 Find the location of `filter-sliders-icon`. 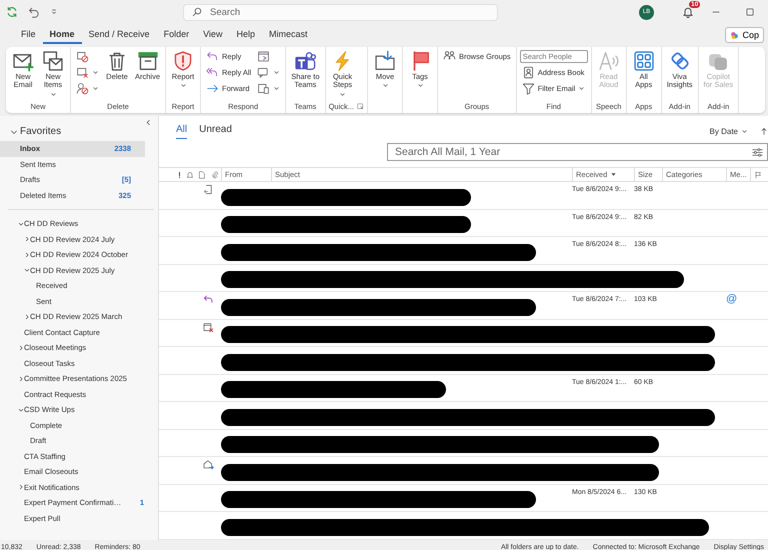

filter-sliders-icon is located at coordinates (757, 152).